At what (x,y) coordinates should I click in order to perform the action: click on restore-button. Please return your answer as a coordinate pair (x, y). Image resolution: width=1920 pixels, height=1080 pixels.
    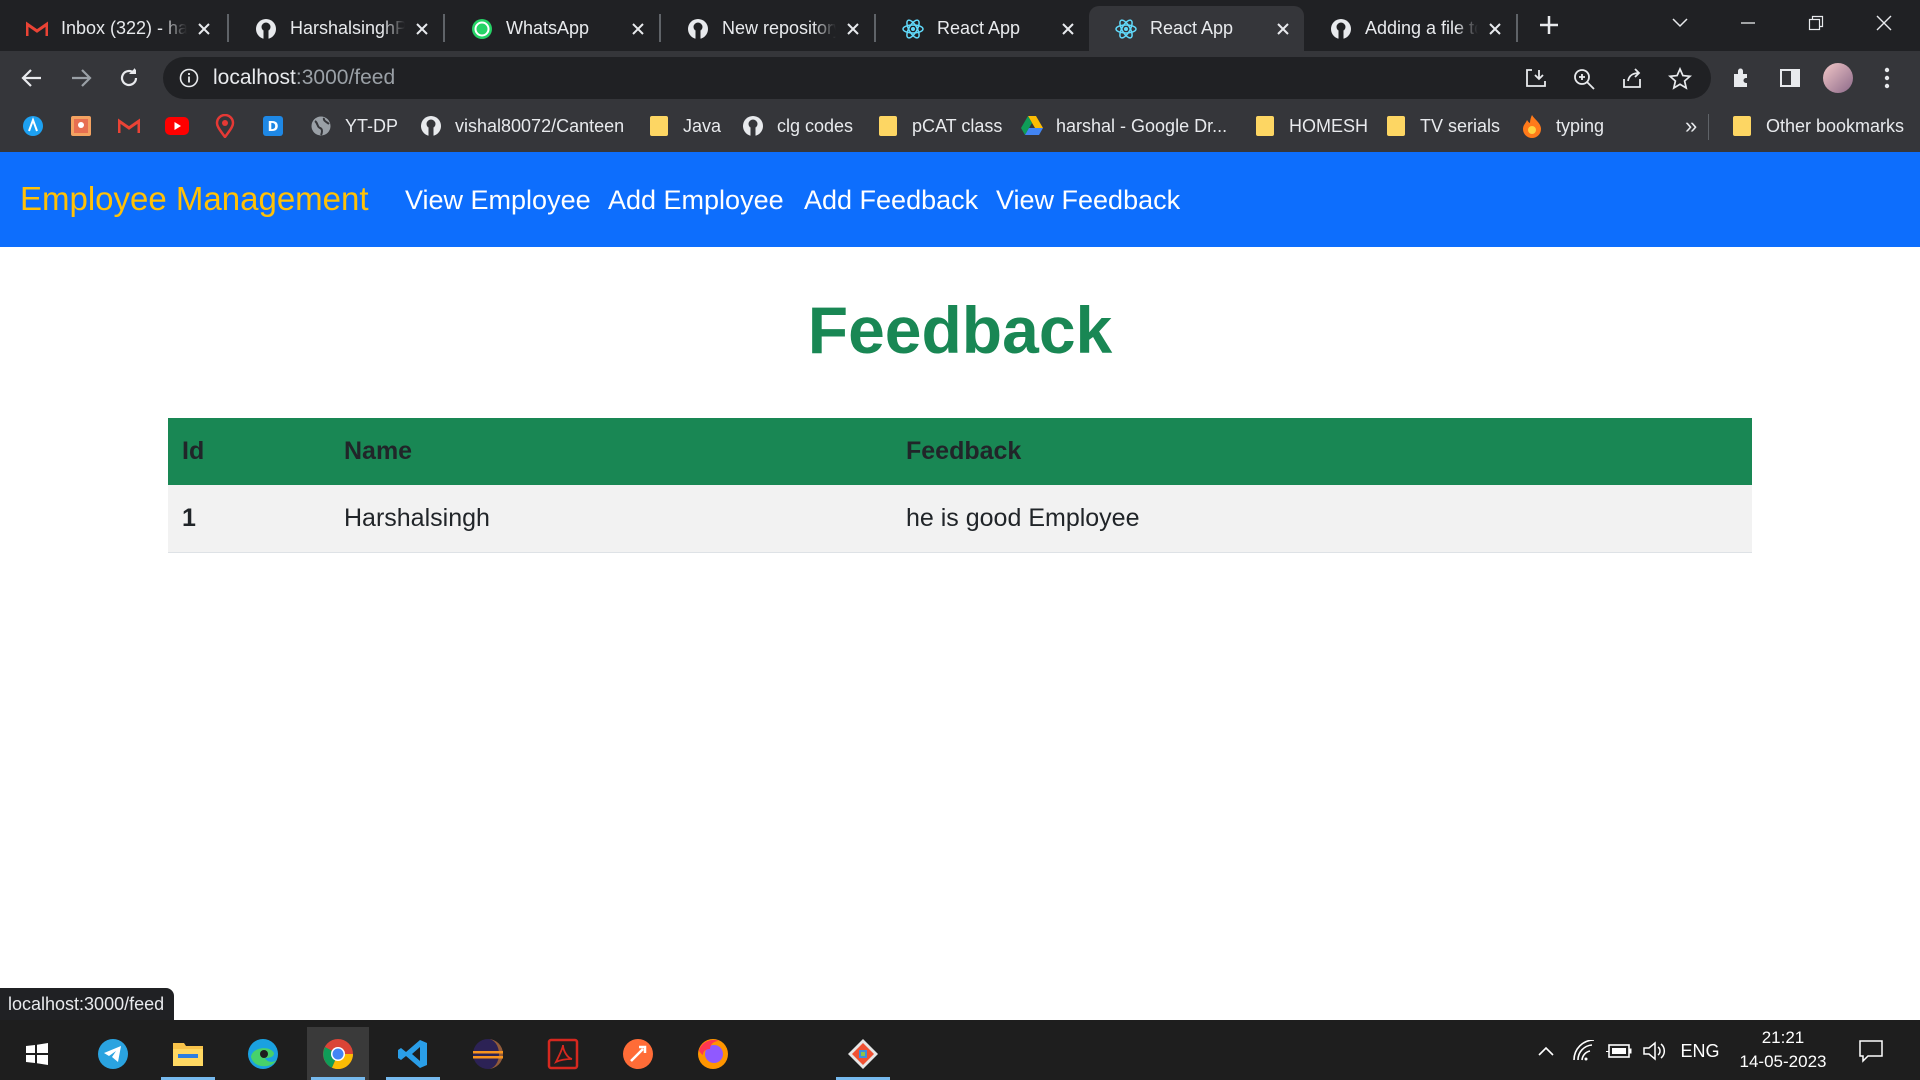
    Looking at the image, I should click on (1816, 22).